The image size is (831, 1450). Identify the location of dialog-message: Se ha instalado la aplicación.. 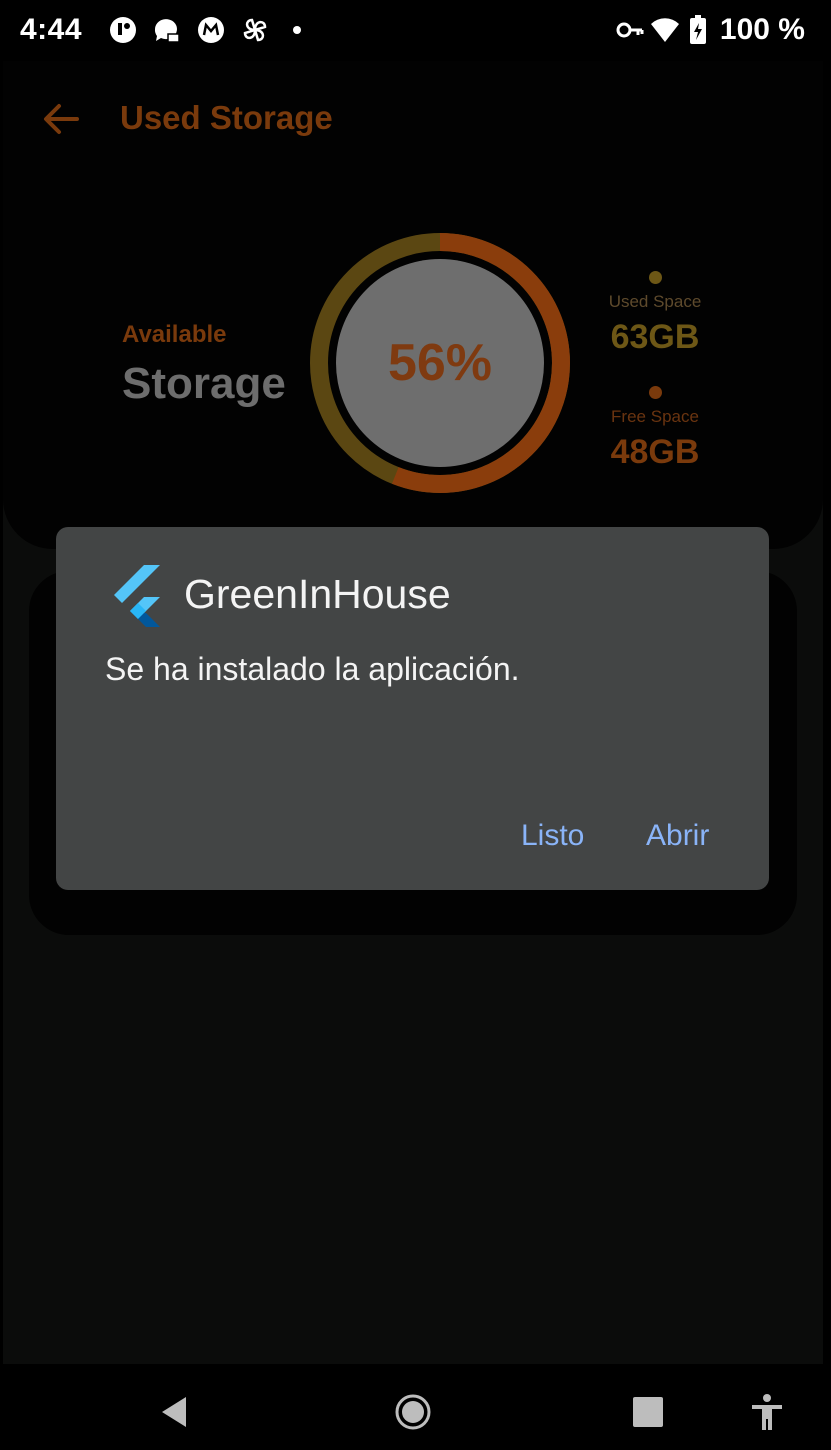
(312, 669).